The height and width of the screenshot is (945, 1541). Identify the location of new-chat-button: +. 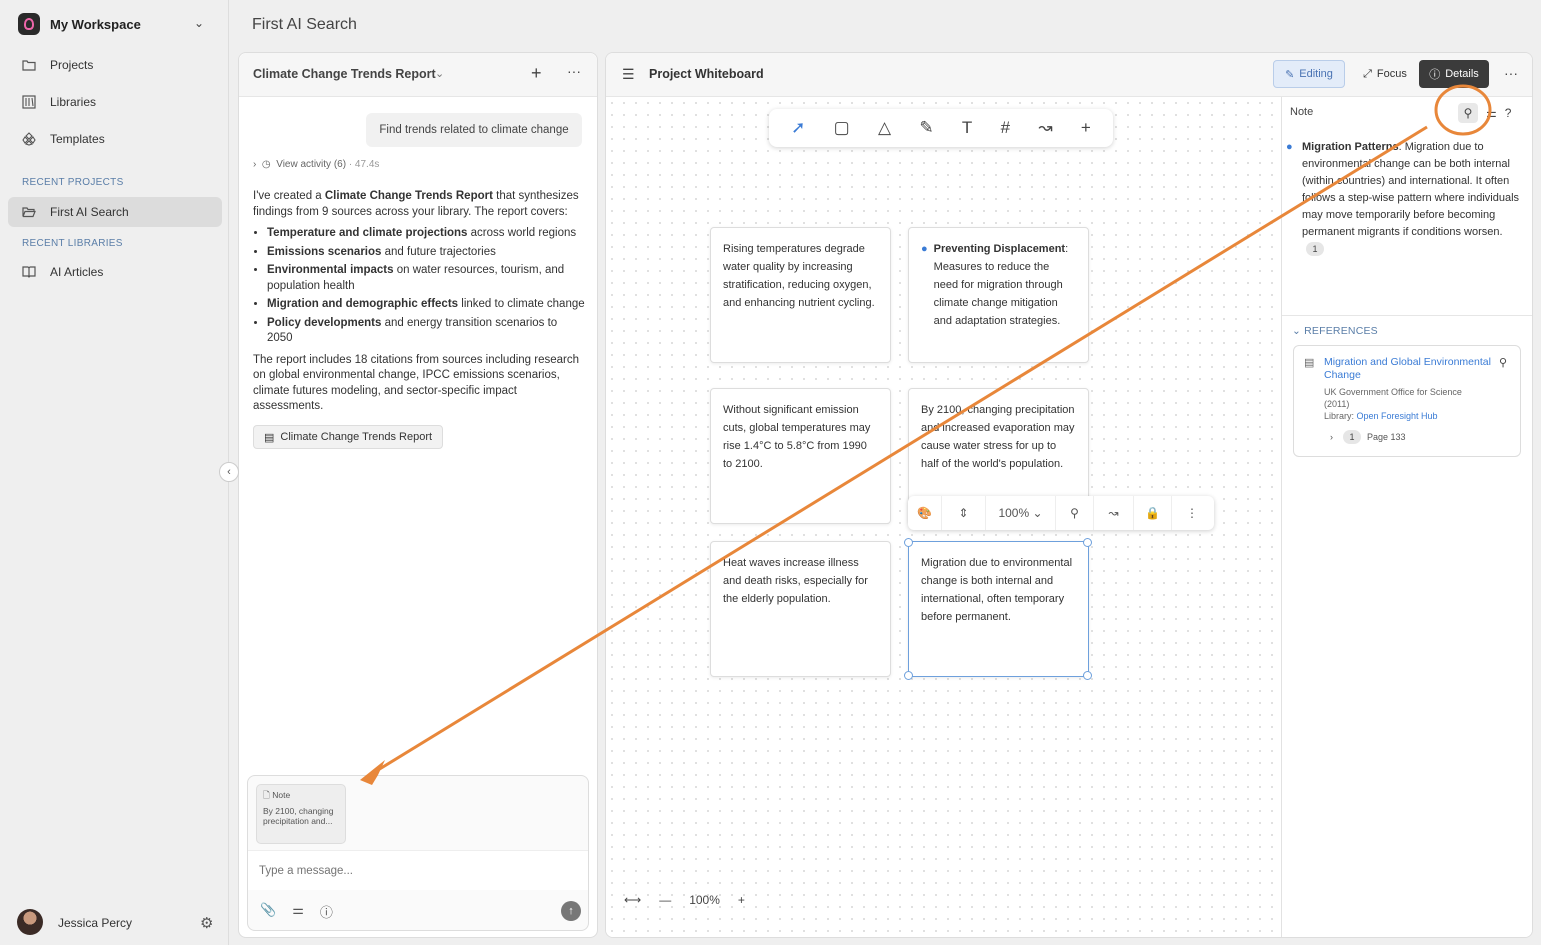
(536, 73).